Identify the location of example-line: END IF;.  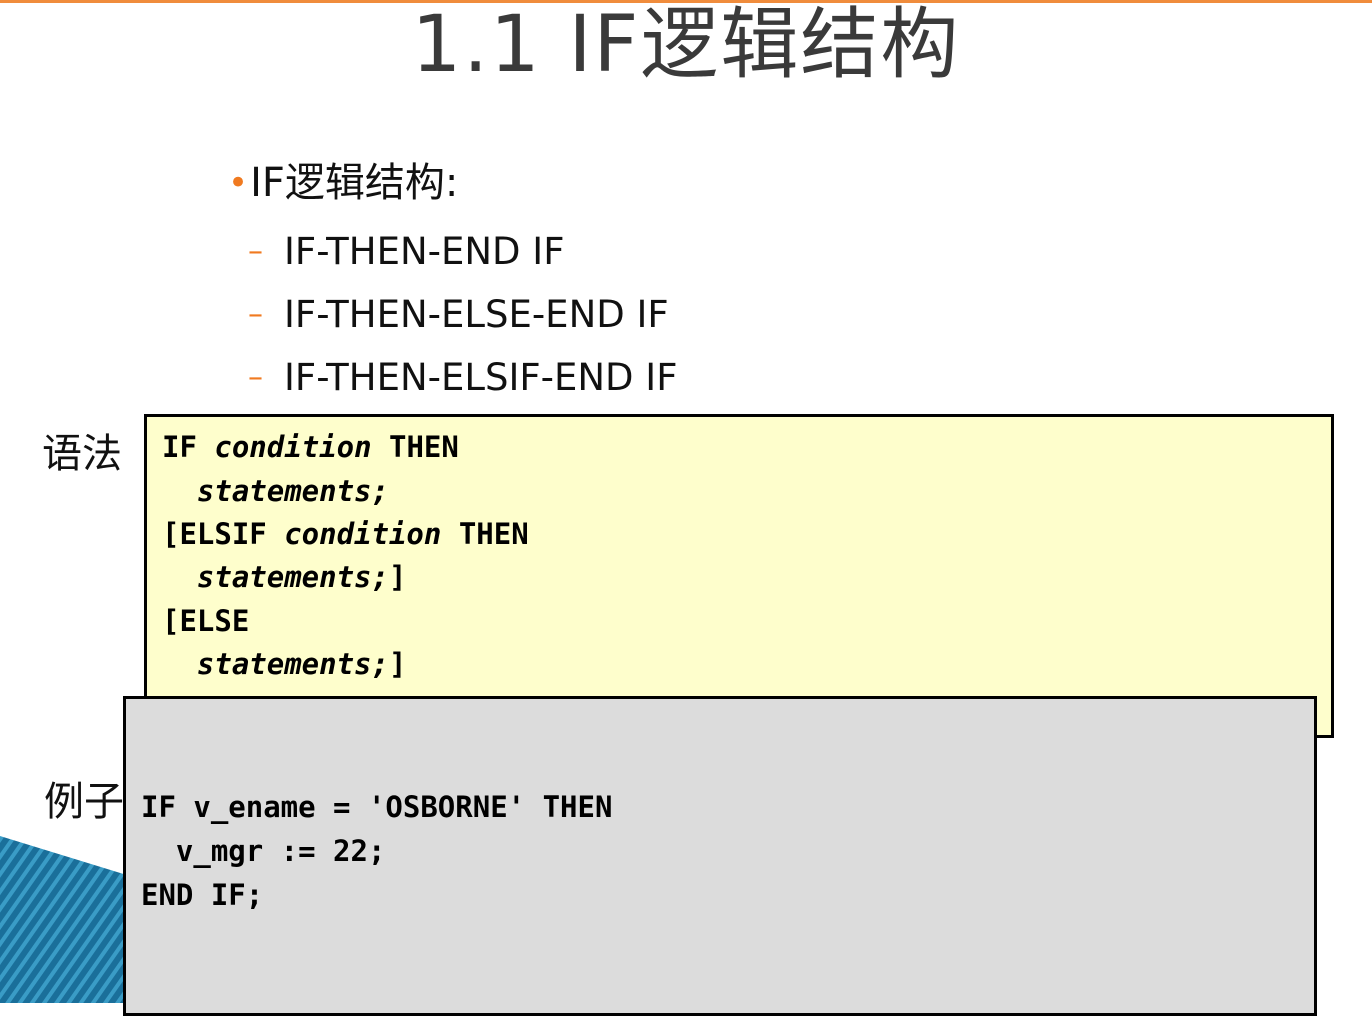
(202, 895).